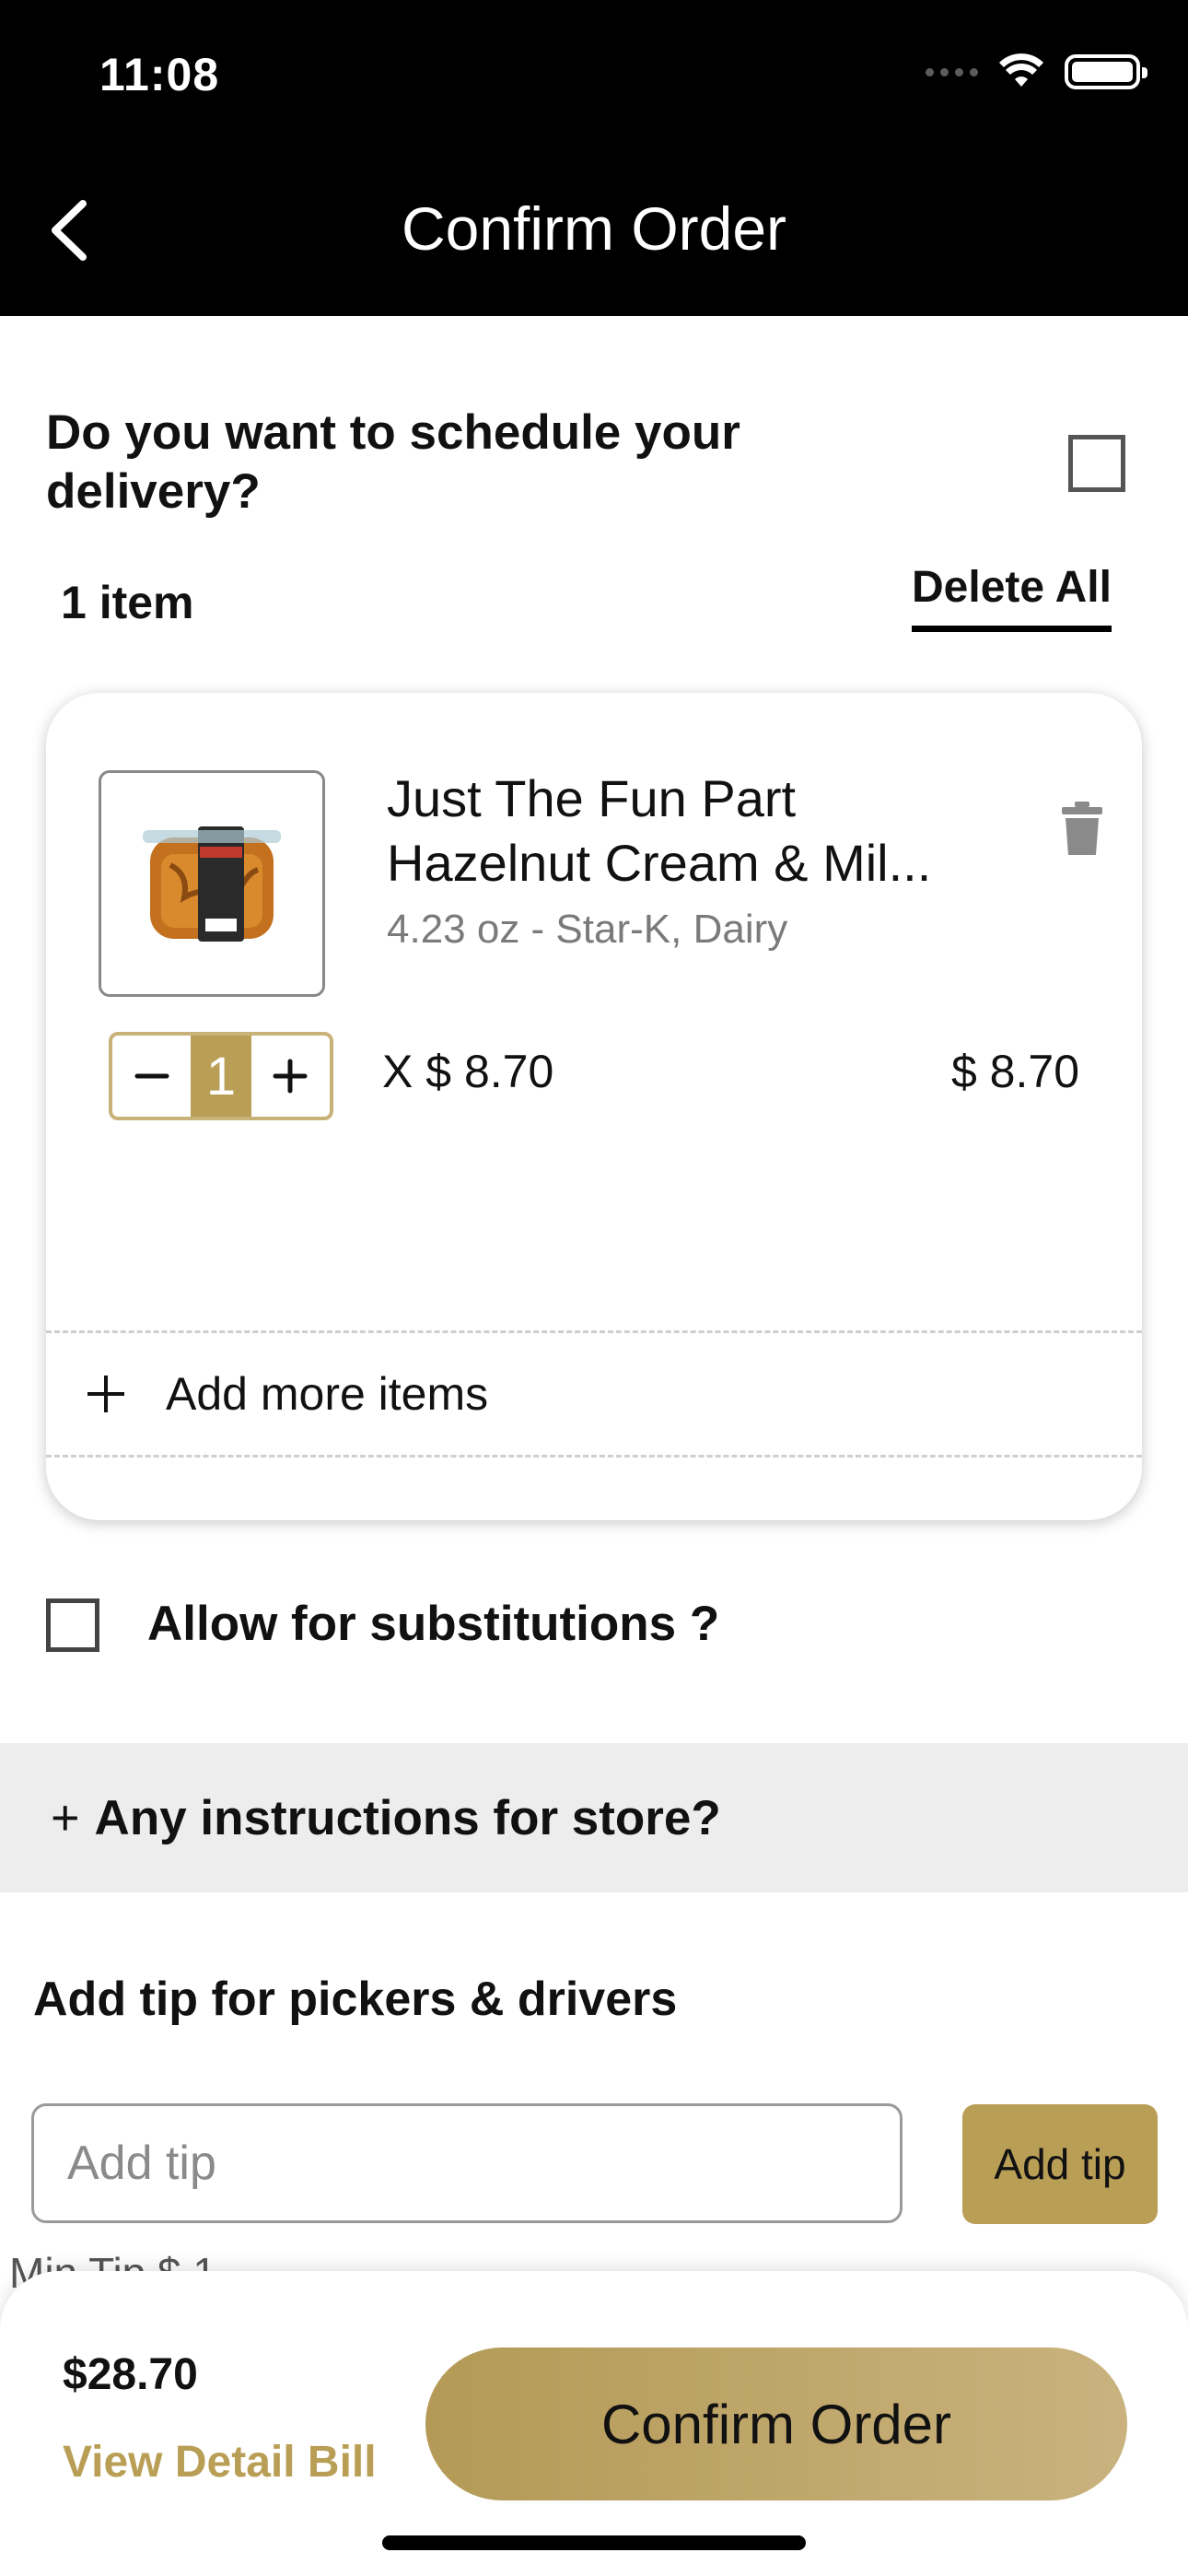  I want to click on delete-all-button: Delete All, so click(1012, 597).